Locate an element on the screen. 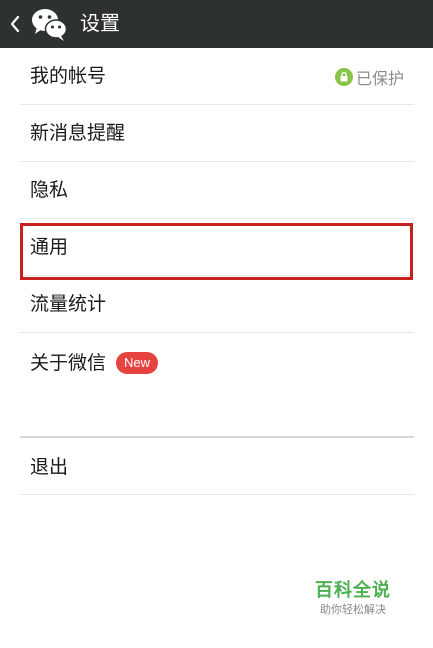 This screenshot has width=433, height=648. settings-item-notifications: 新消息提醒 is located at coordinates (217, 133).